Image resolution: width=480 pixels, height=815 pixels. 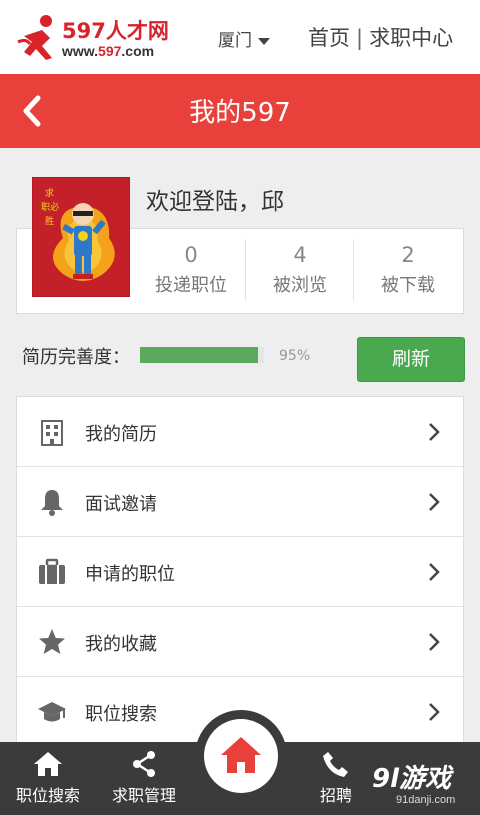 I want to click on city-selector: 厦门, so click(x=244, y=38).